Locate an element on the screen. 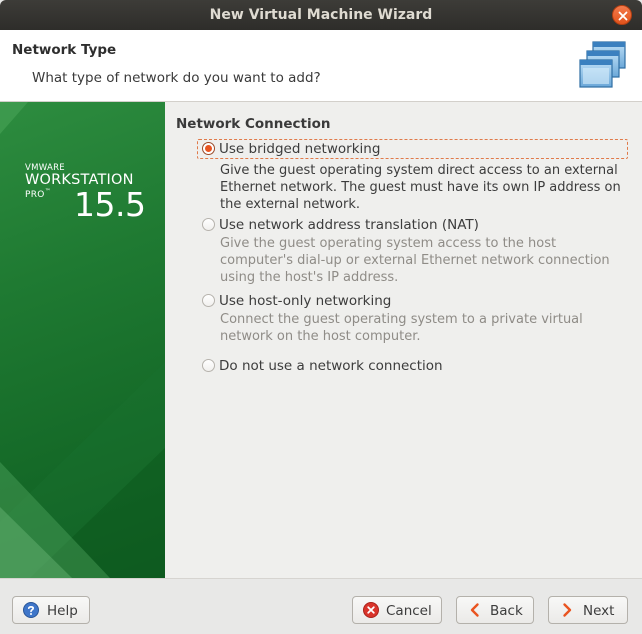  option-label: Use network address translation (NAT) is located at coordinates (349, 225).